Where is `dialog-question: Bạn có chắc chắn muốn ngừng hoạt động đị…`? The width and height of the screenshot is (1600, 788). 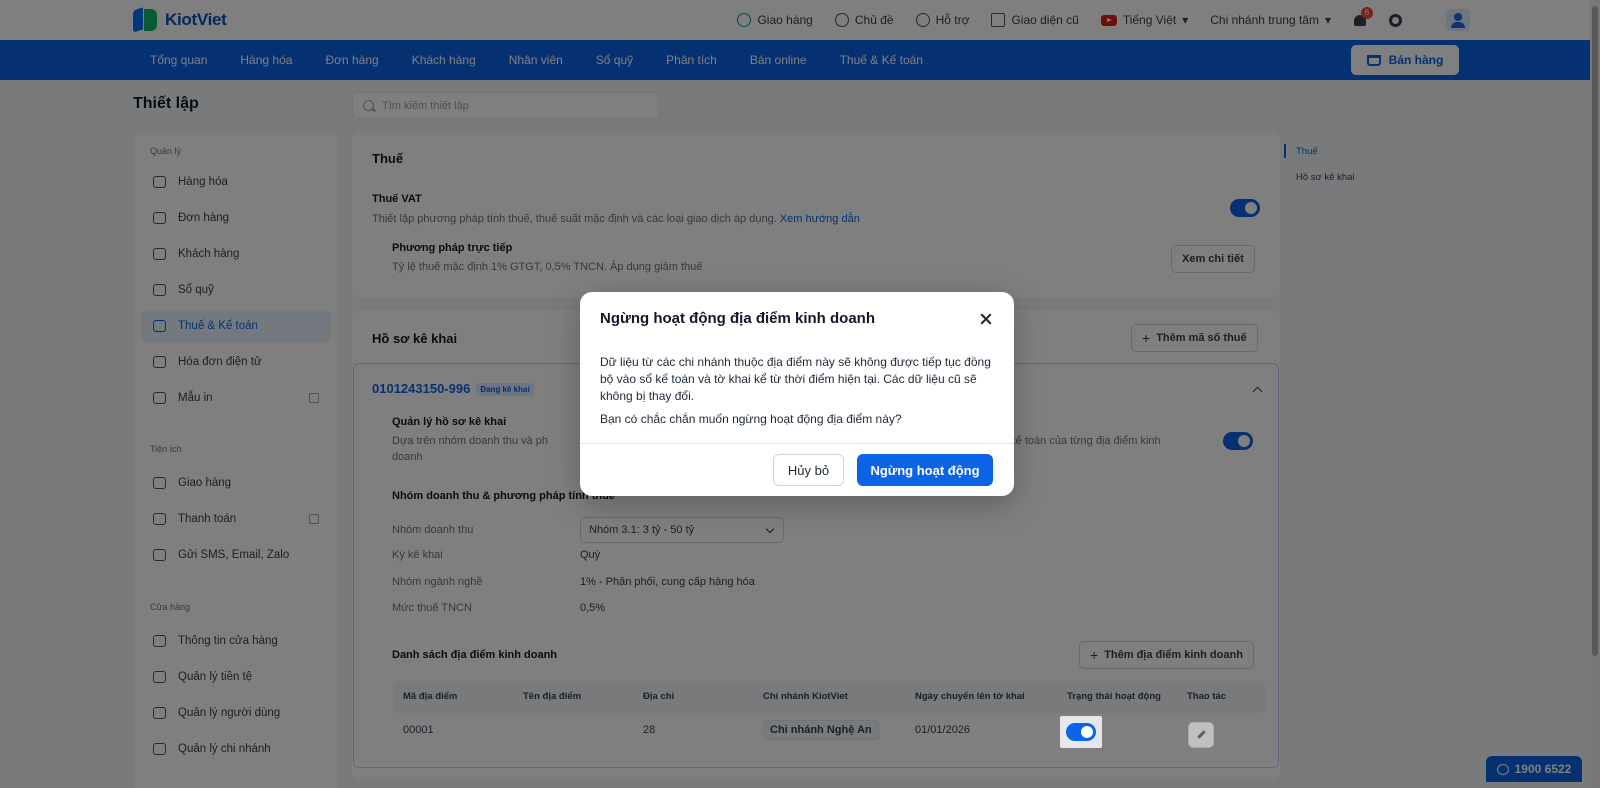
dialog-question: Bạn có chắc chắn muốn ngừng hoạt động đị… is located at coordinates (751, 419).